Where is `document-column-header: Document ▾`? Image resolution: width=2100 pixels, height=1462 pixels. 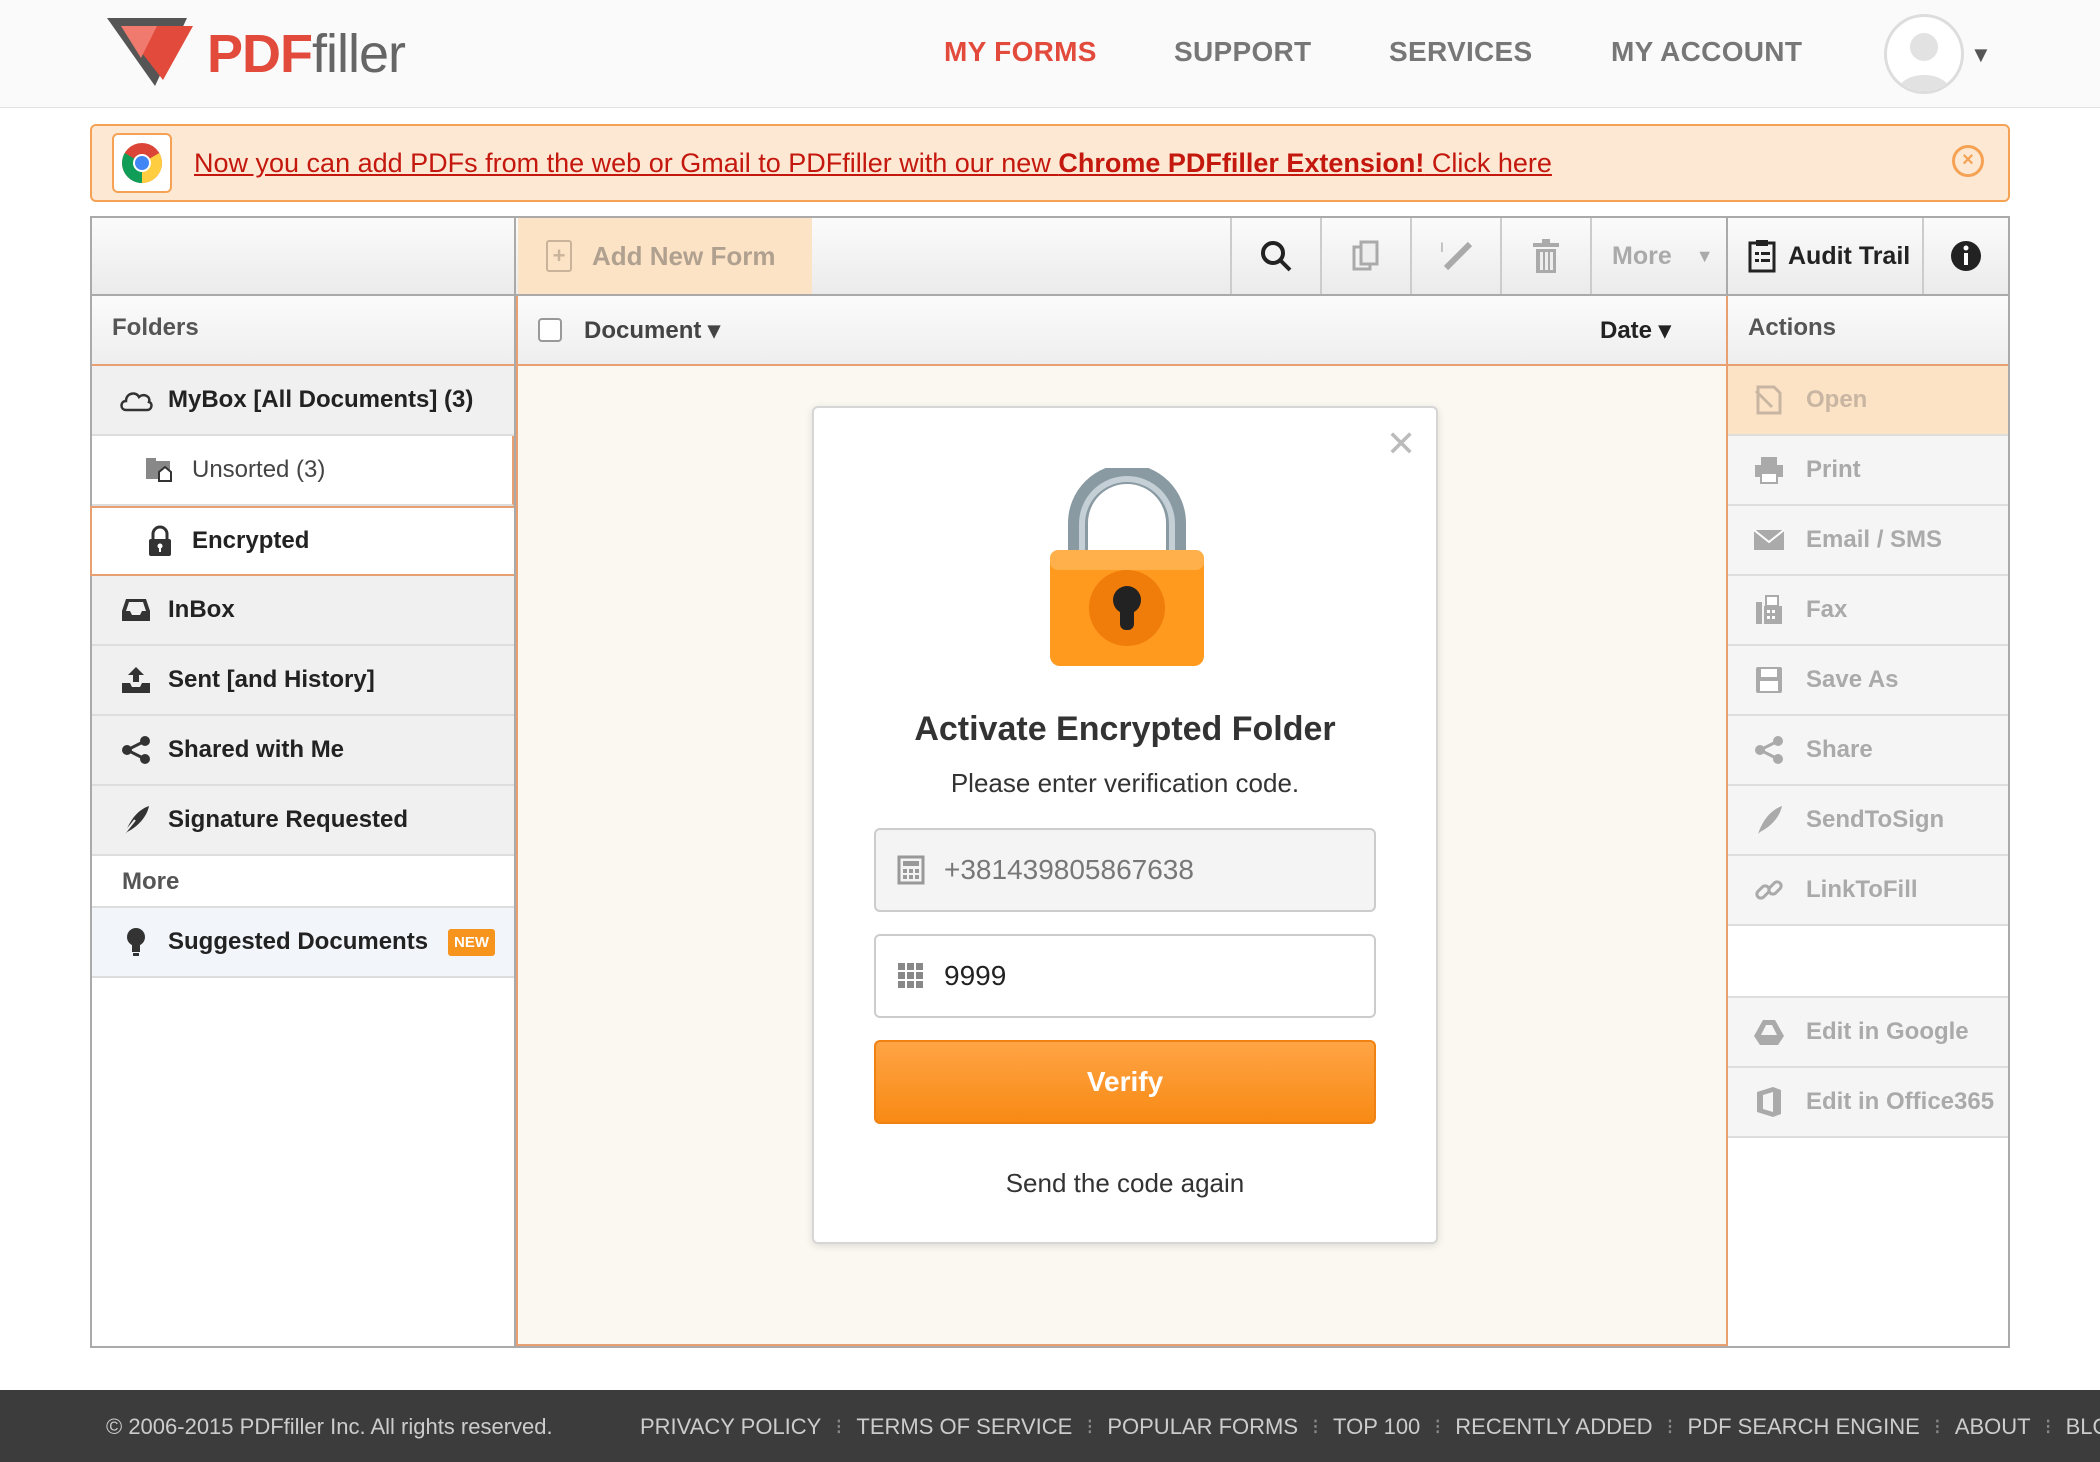 document-column-header: Document ▾ is located at coordinates (652, 330).